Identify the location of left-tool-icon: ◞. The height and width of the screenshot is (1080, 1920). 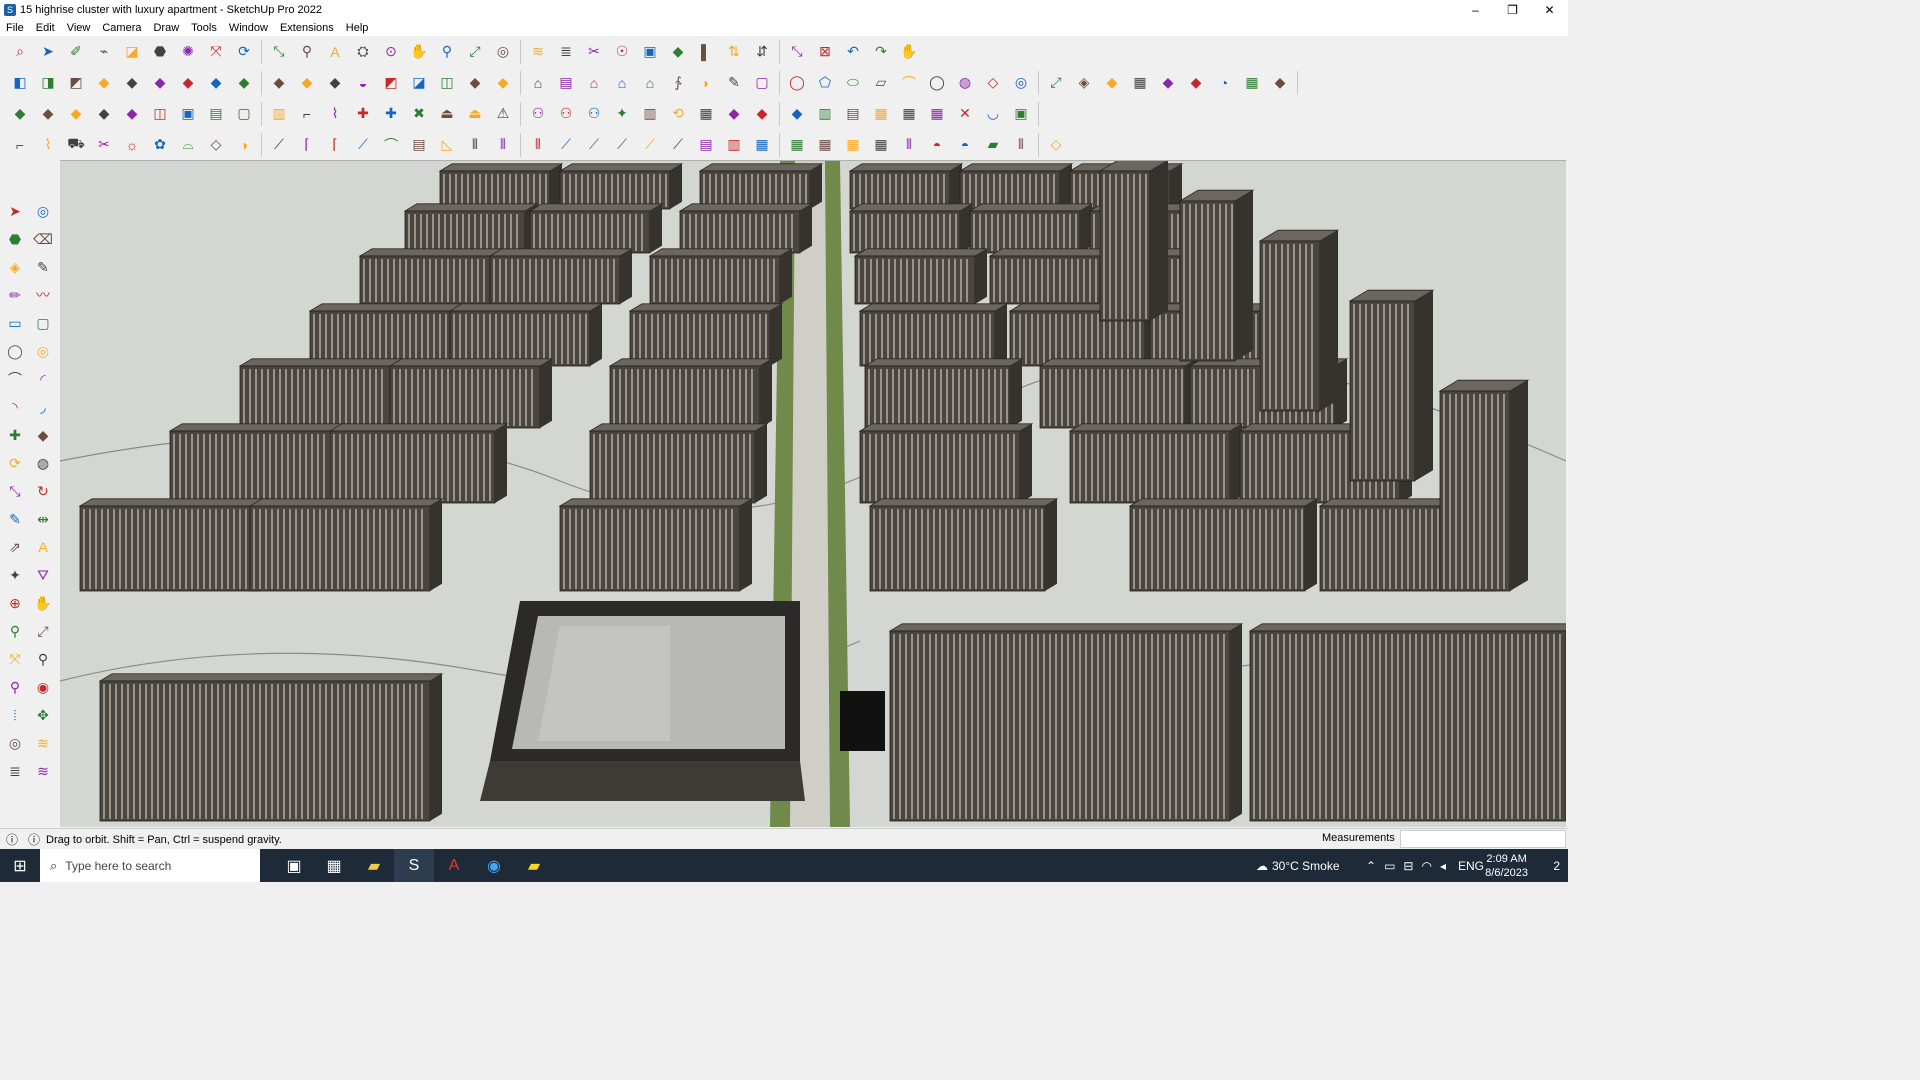
(43, 407).